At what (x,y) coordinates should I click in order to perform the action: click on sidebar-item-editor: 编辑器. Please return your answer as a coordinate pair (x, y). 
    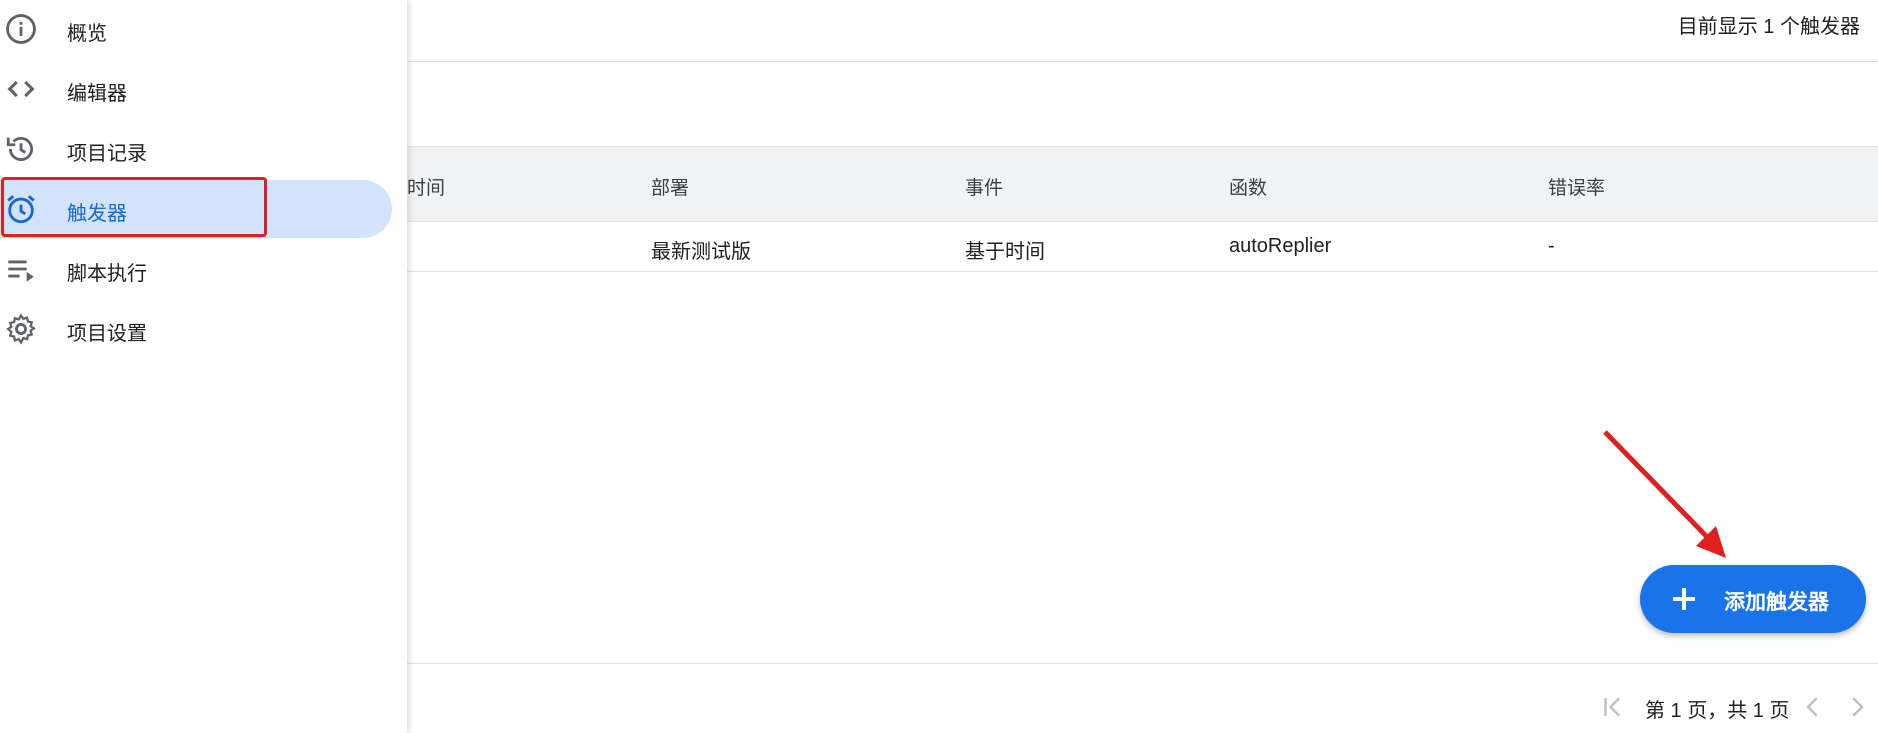
    Looking at the image, I should click on (196, 89).